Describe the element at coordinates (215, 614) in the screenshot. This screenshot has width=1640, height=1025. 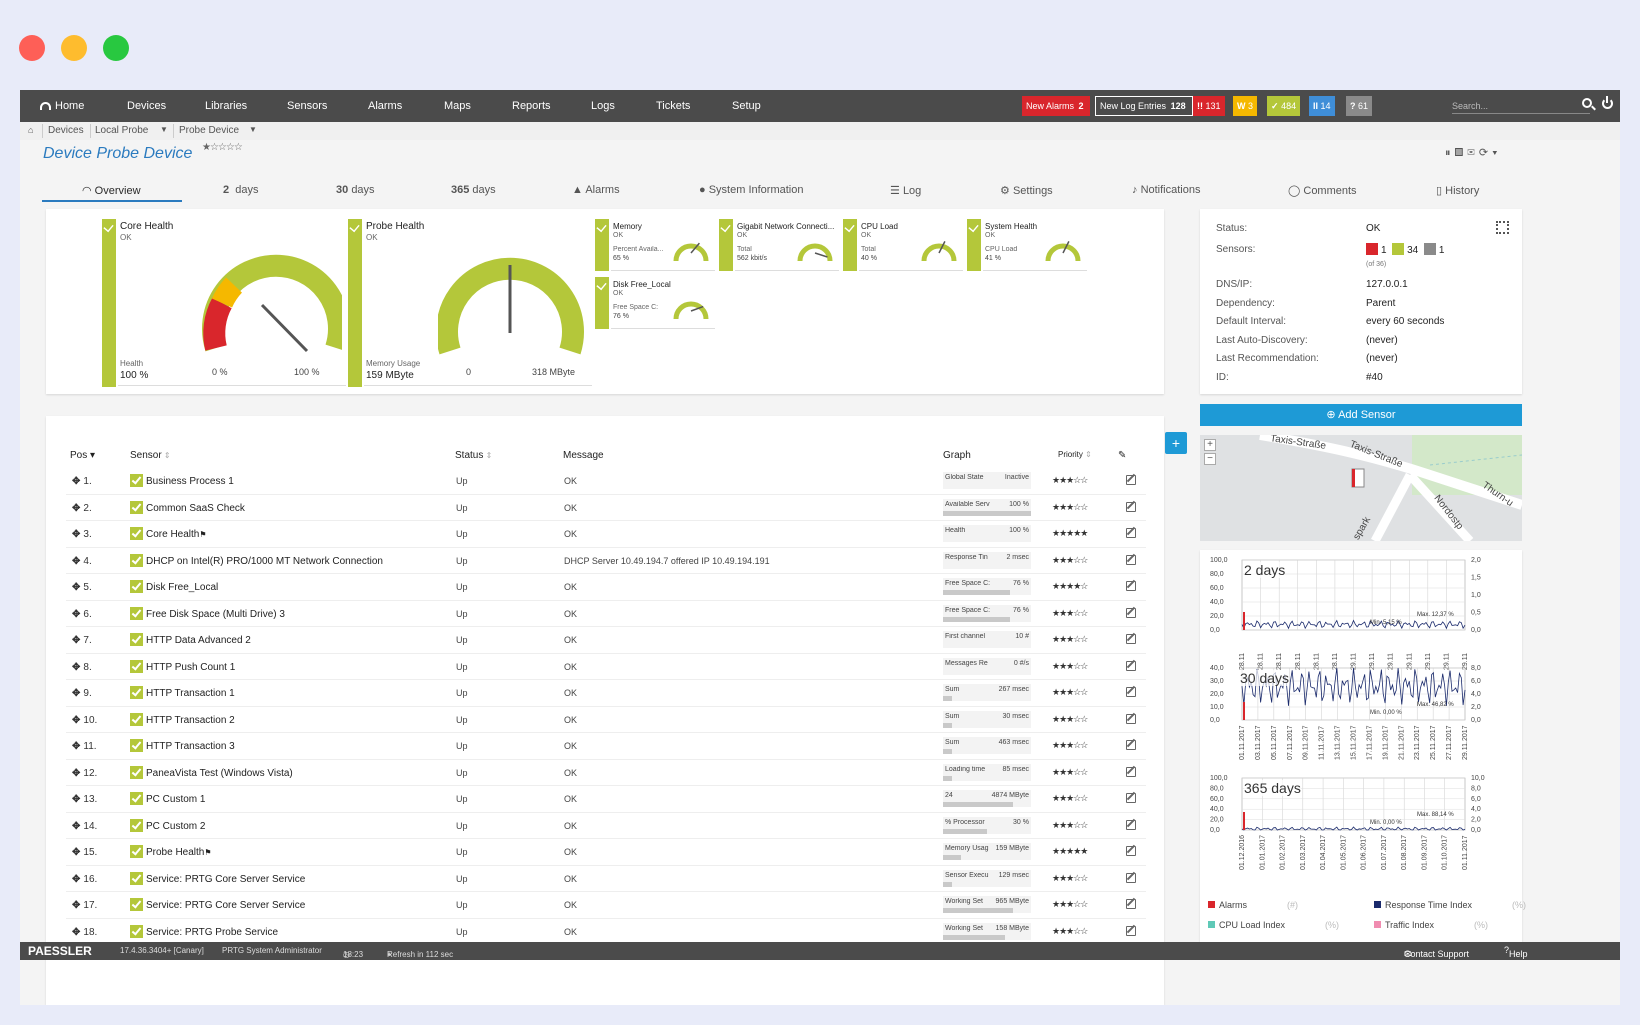
I see `sensor-name-link: Free Disk Space (Multi Drive) 3` at that location.